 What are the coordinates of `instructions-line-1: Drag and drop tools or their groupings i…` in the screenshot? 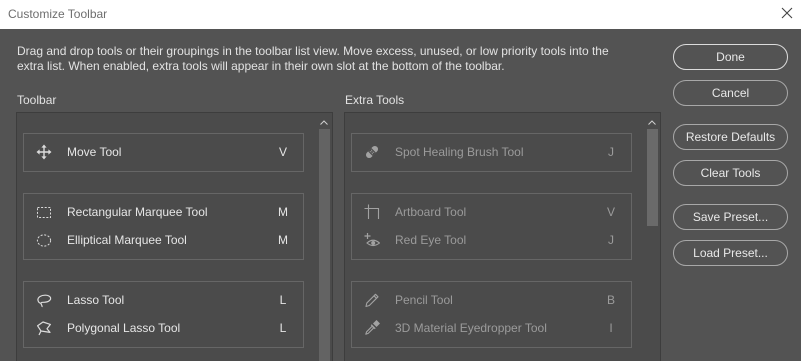 It's located at (313, 51).